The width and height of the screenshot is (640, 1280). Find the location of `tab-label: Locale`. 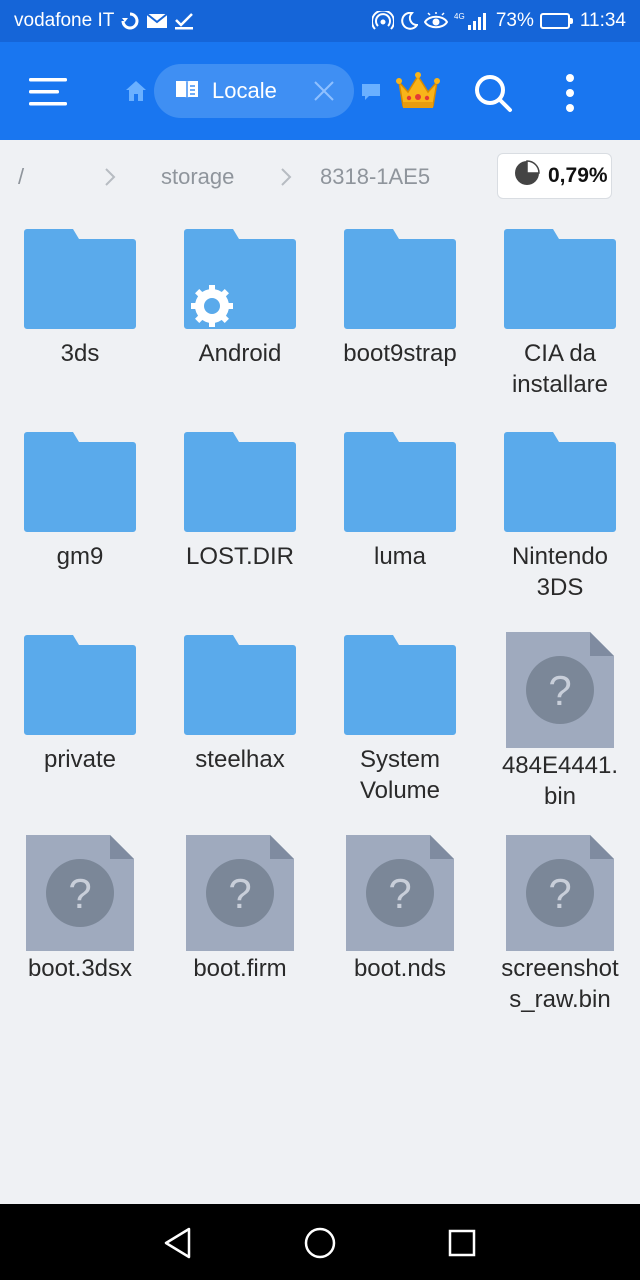

tab-label: Locale is located at coordinates (244, 90).